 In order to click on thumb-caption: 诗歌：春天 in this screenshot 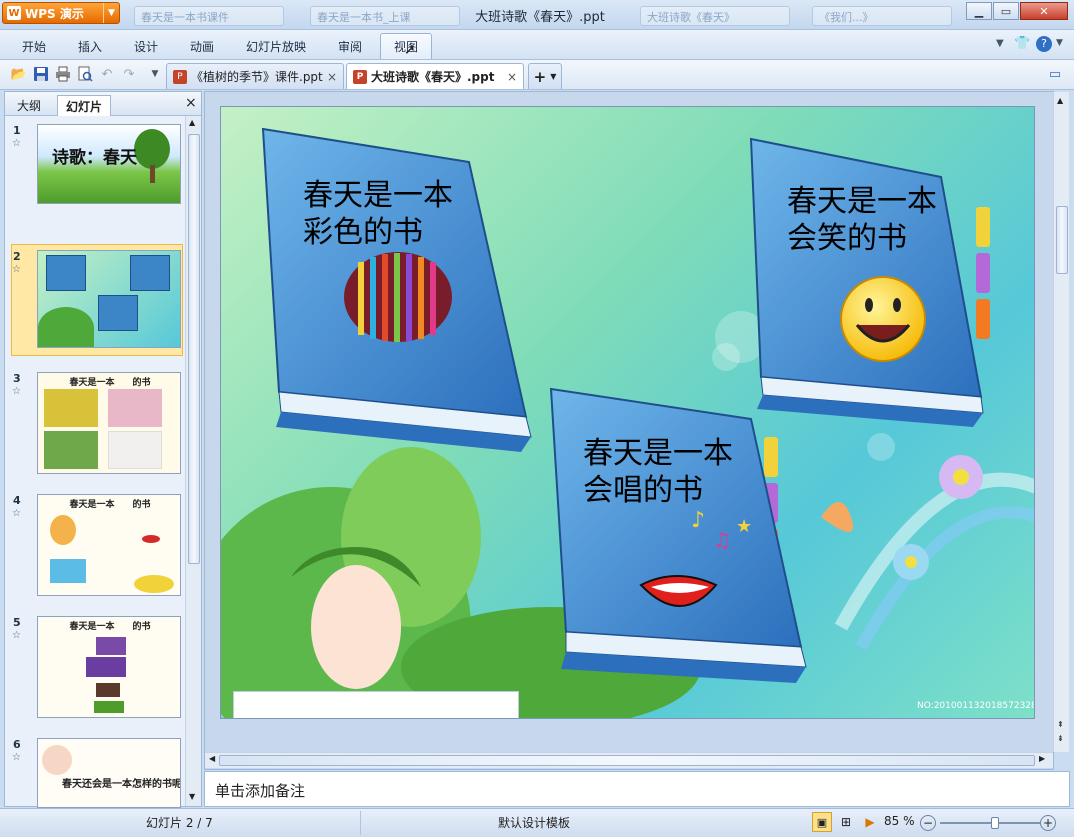, I will do `click(94, 158)`.